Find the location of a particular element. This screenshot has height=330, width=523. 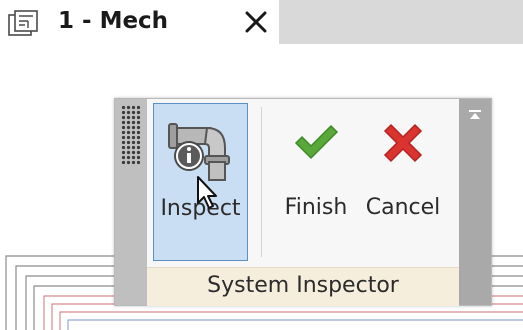

inspect-pipe-icon is located at coordinates (198, 152).